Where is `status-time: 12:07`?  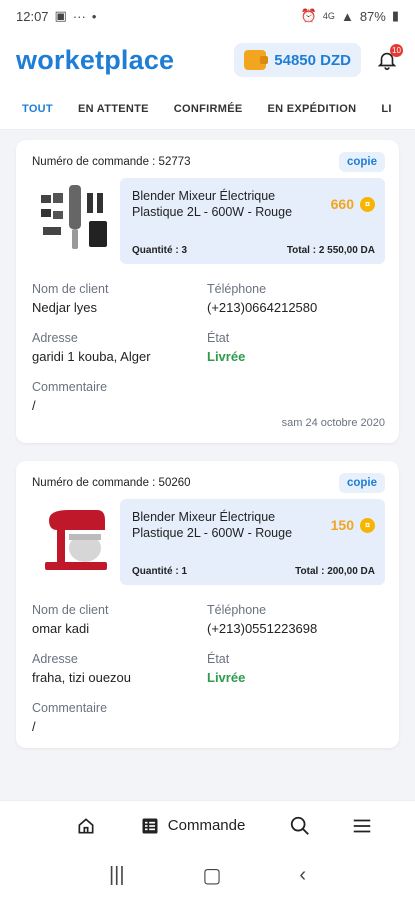 status-time: 12:07 is located at coordinates (32, 16).